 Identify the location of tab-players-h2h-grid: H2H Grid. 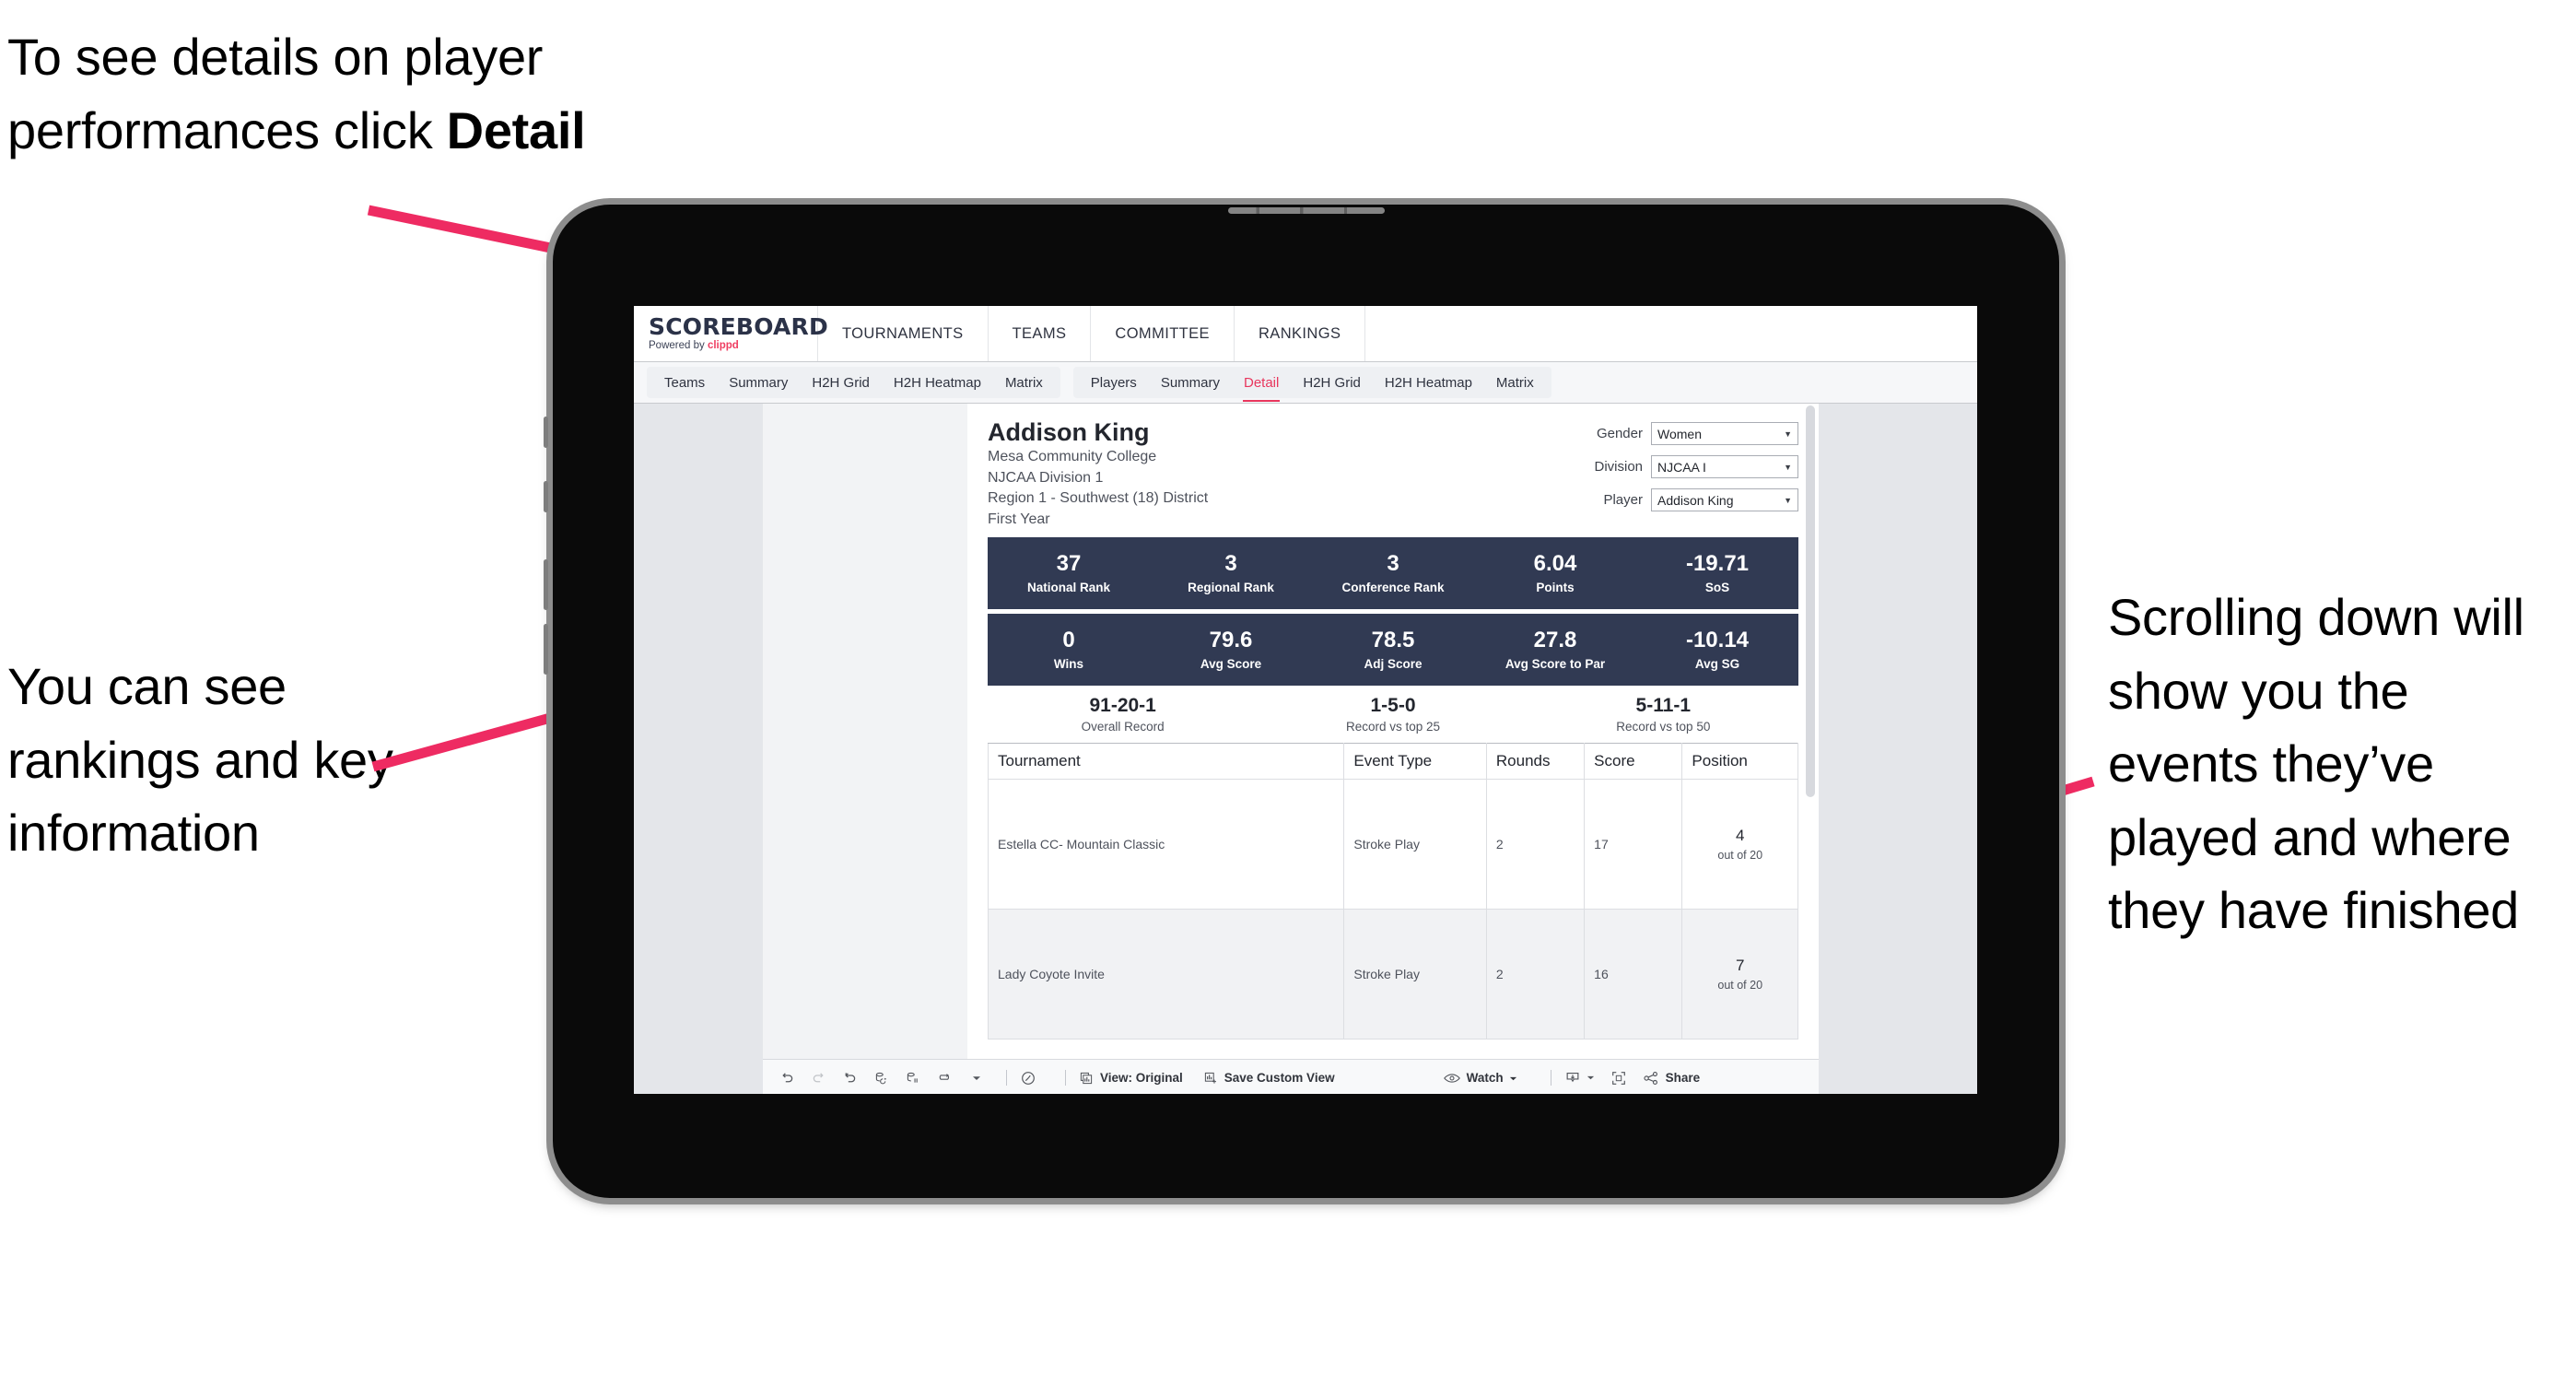
(1332, 382).